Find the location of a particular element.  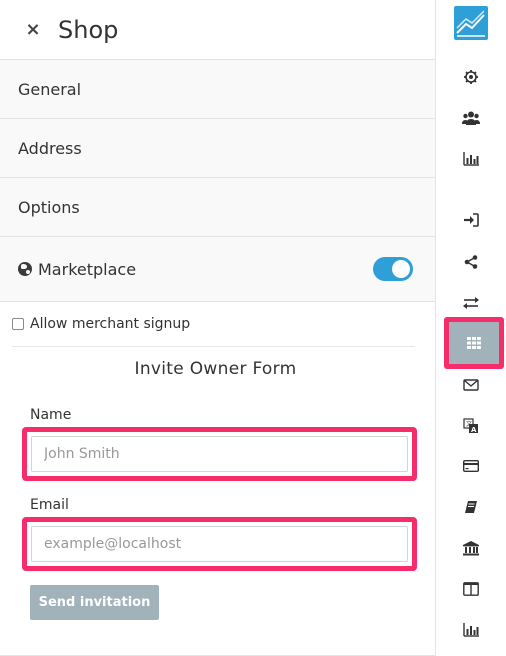

svg-text: A is located at coordinates (474, 430).